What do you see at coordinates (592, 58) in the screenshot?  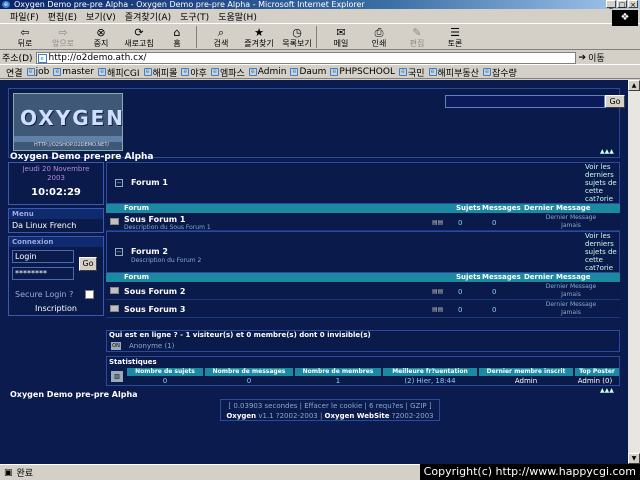 I see `go-button: ➔ 이동` at bounding box center [592, 58].